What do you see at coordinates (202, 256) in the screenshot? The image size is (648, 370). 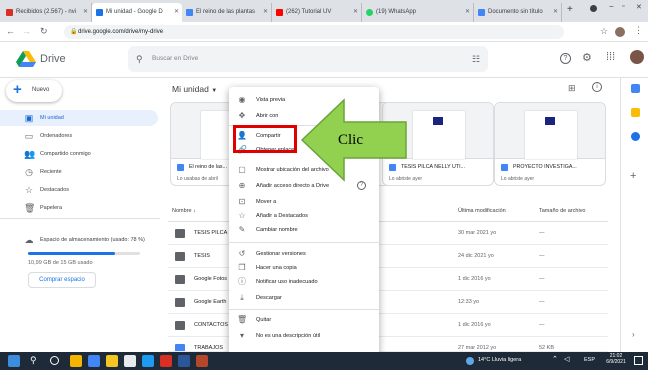 I see `file-name: TESIS` at bounding box center [202, 256].